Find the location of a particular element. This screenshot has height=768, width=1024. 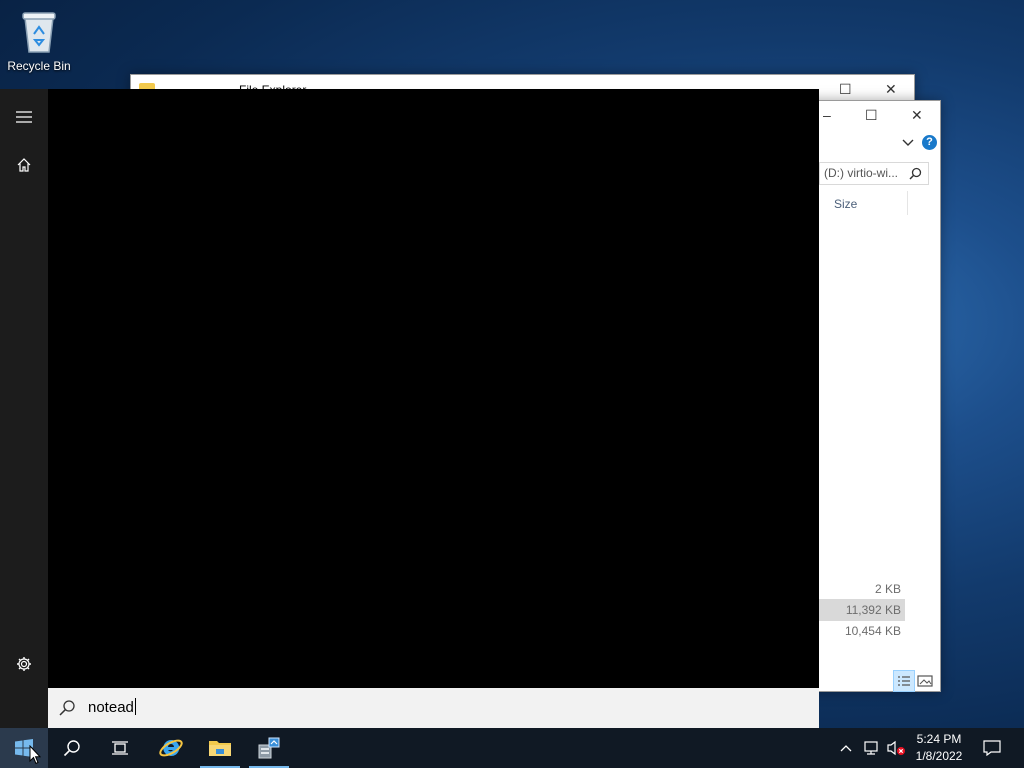

task-view-button is located at coordinates (120, 748).